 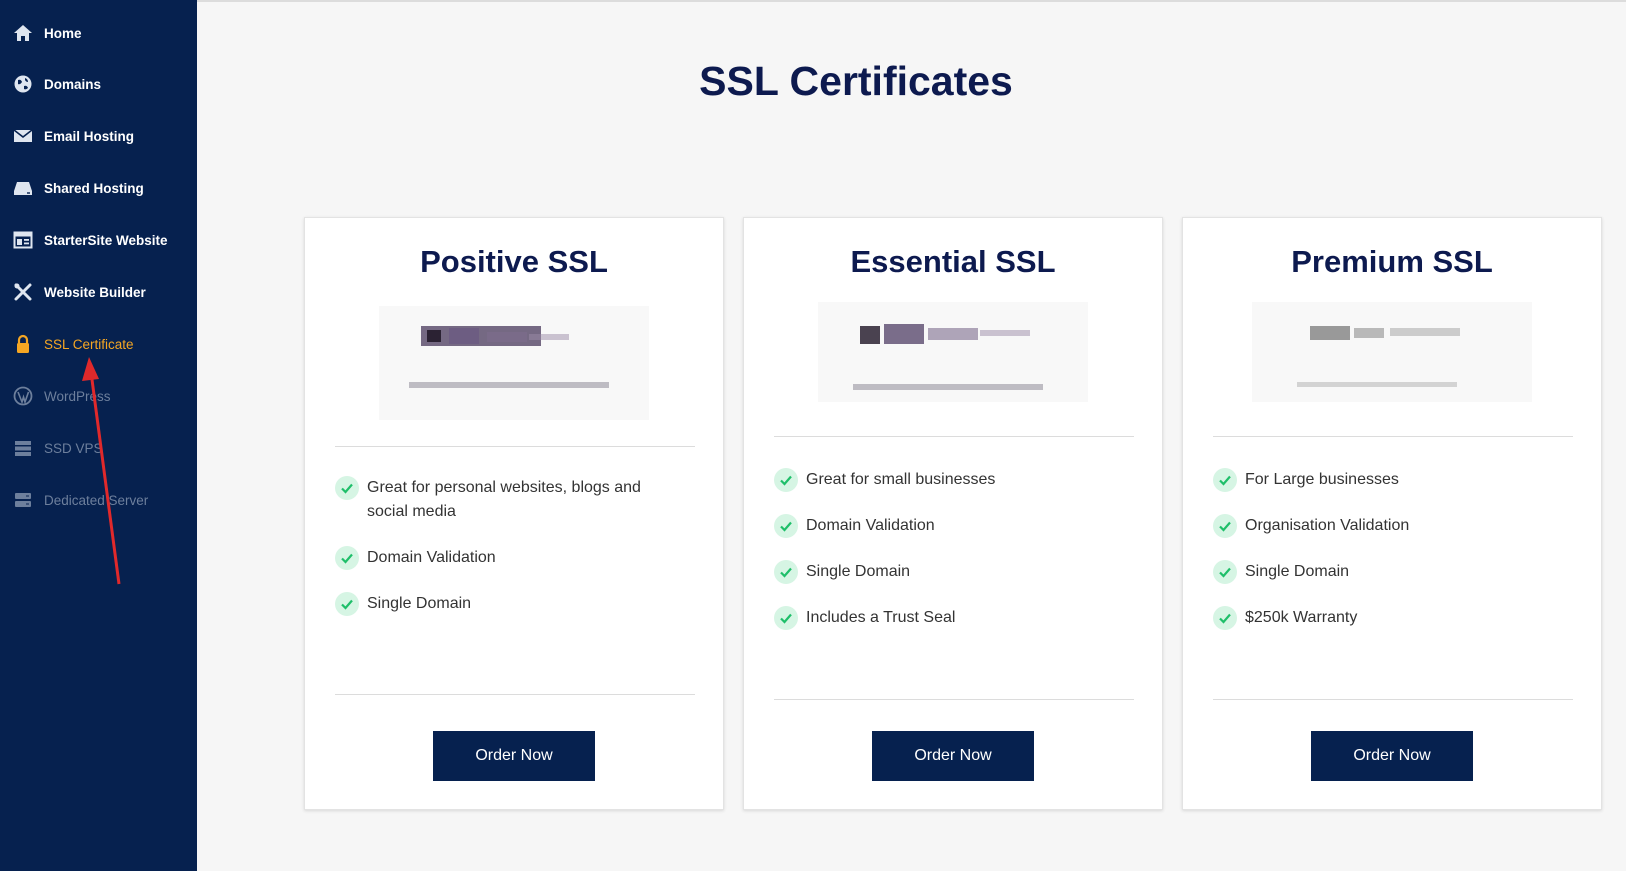 I want to click on sidebar-item-startersite-website: StarterSite Website, so click(x=98, y=240).